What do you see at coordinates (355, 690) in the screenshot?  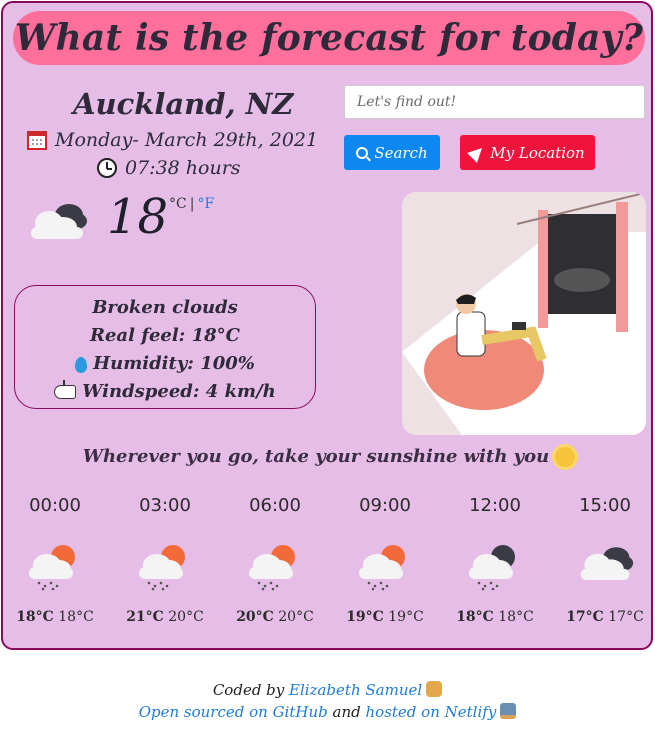 I see `author-link: Elizabeth Samuel` at bounding box center [355, 690].